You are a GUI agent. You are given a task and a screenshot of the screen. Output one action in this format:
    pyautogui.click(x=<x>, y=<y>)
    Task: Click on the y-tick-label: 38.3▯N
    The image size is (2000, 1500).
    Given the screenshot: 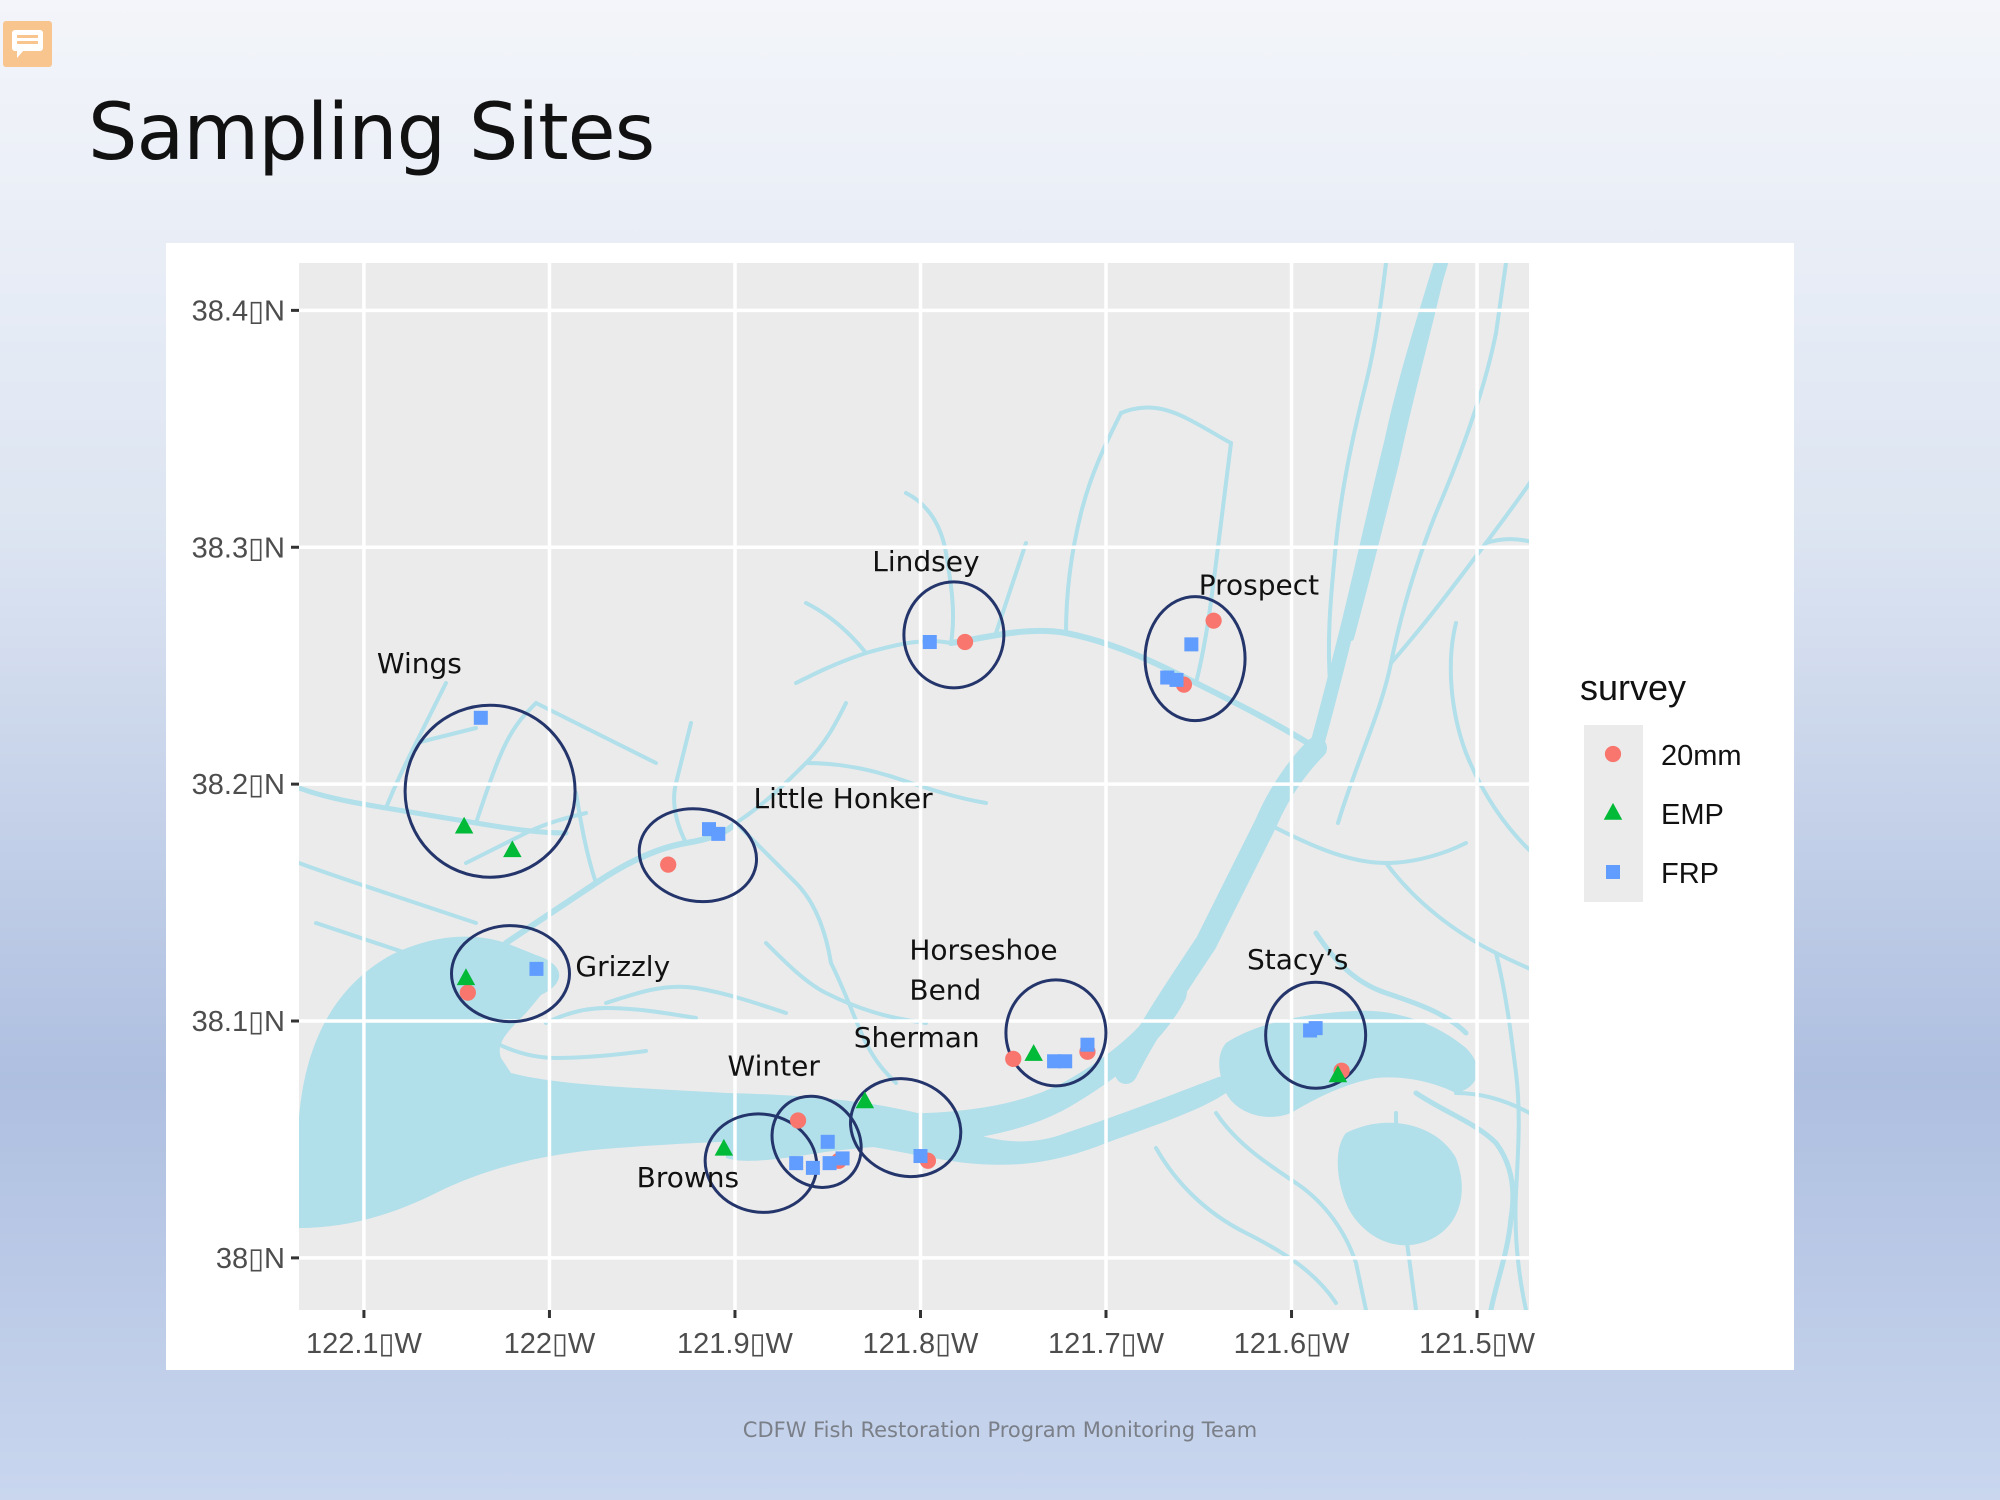 What is the action you would take?
    pyautogui.click(x=238, y=548)
    